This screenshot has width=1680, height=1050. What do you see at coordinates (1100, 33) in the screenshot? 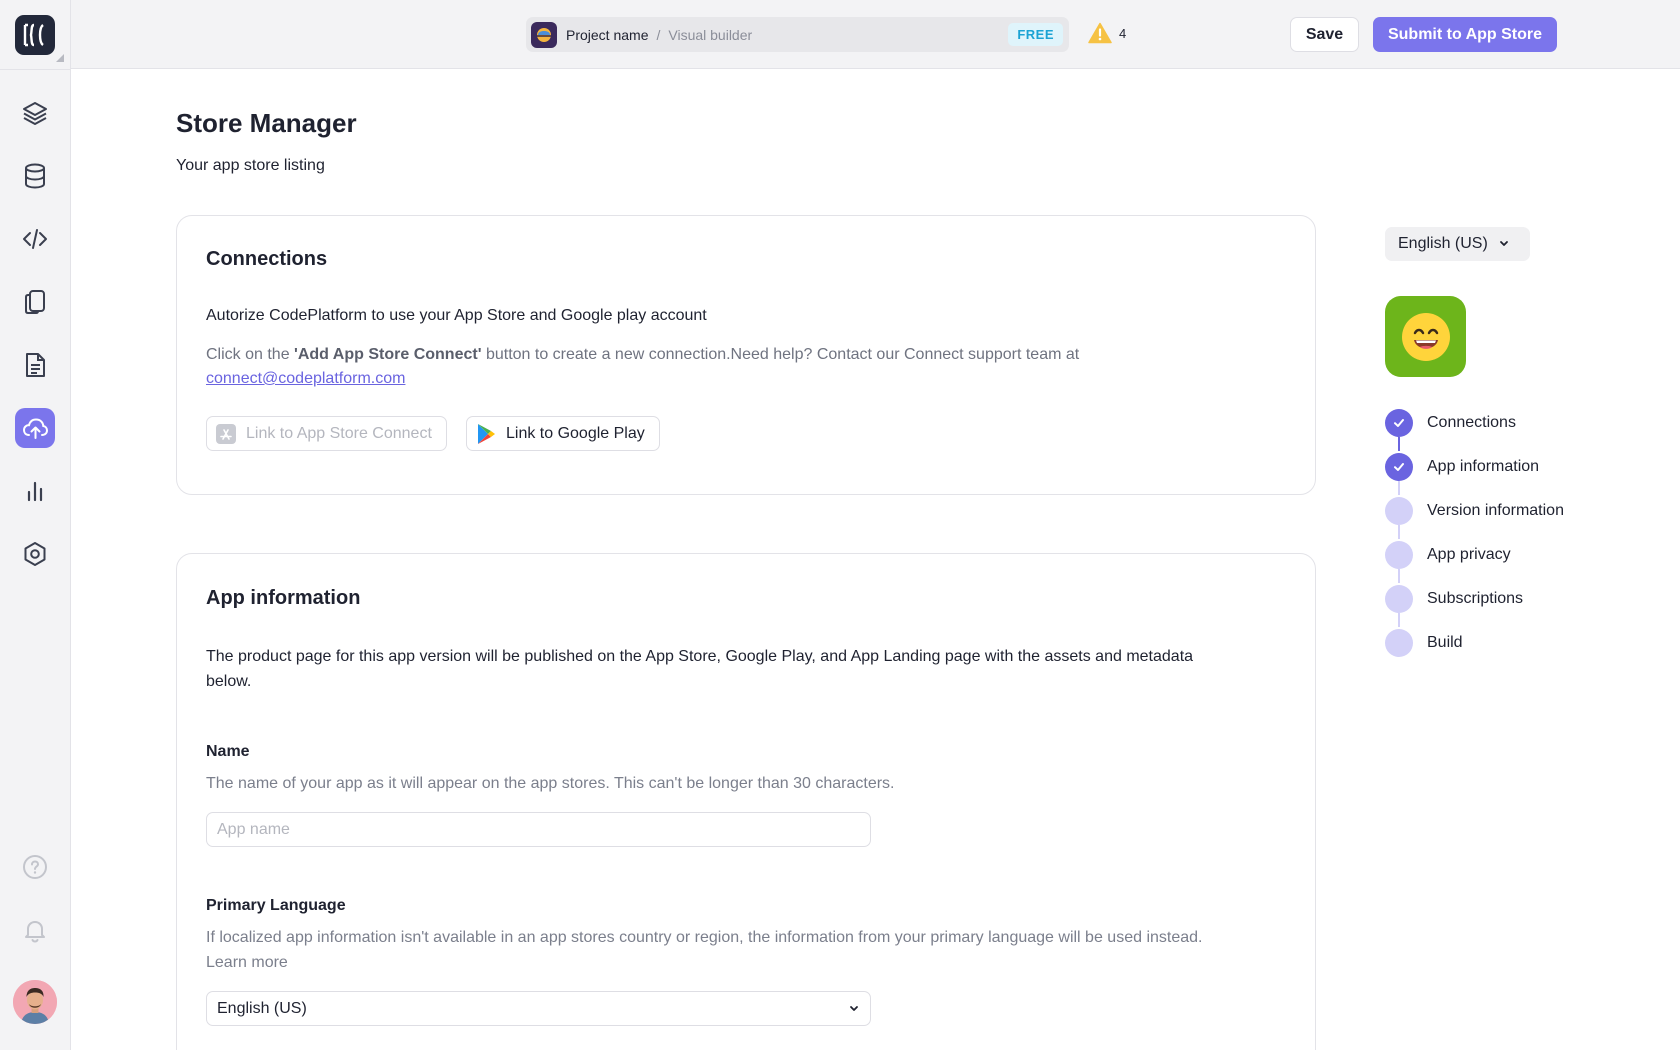
I see `warning-icon` at bounding box center [1100, 33].